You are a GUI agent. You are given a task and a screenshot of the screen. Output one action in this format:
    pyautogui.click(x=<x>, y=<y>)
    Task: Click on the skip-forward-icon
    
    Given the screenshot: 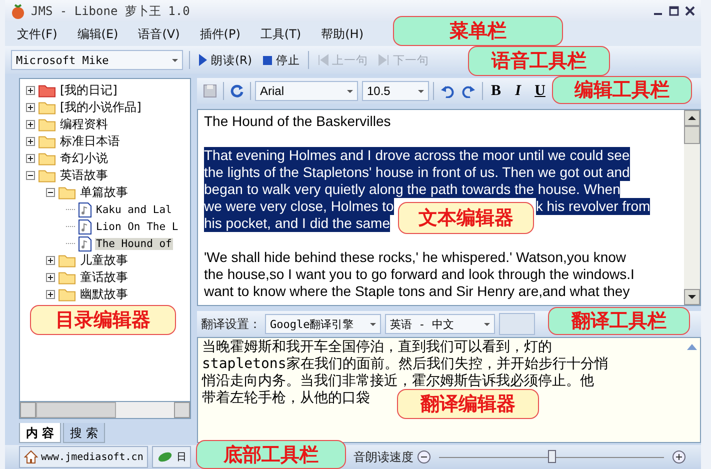 What is the action you would take?
    pyautogui.click(x=384, y=60)
    